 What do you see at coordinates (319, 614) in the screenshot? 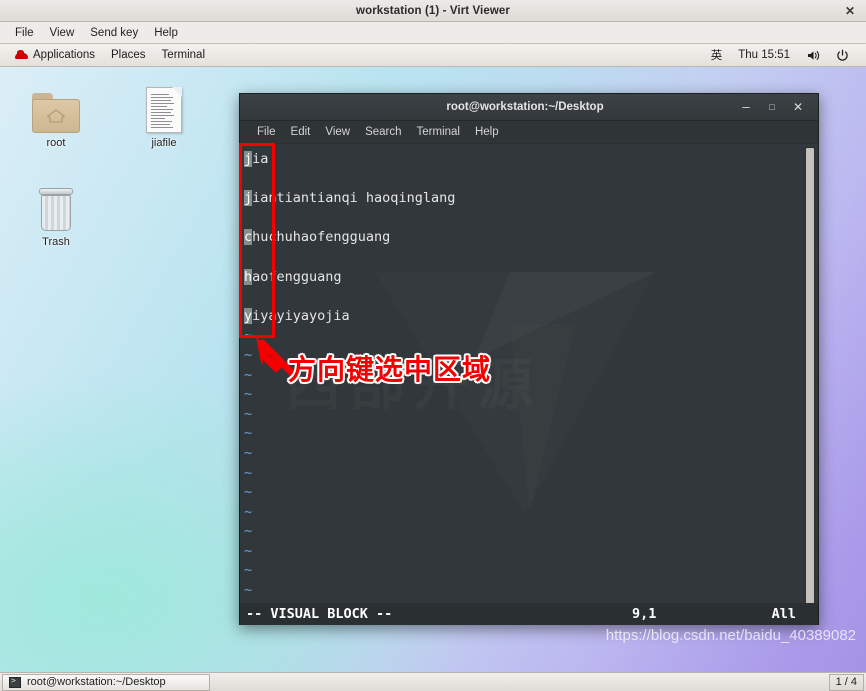
I see `vim-mode-indicator: -- VISUAL BLOCK --` at bounding box center [319, 614].